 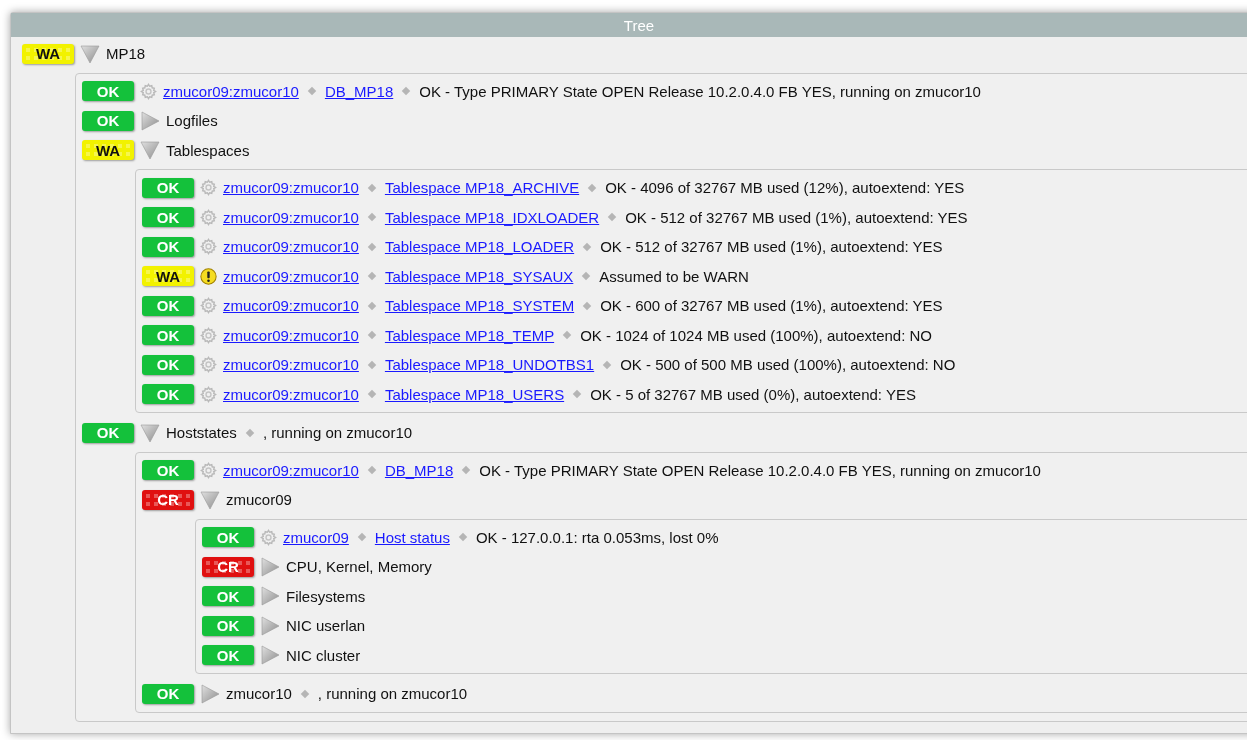 I want to click on service-link: Host status, so click(x=412, y=537).